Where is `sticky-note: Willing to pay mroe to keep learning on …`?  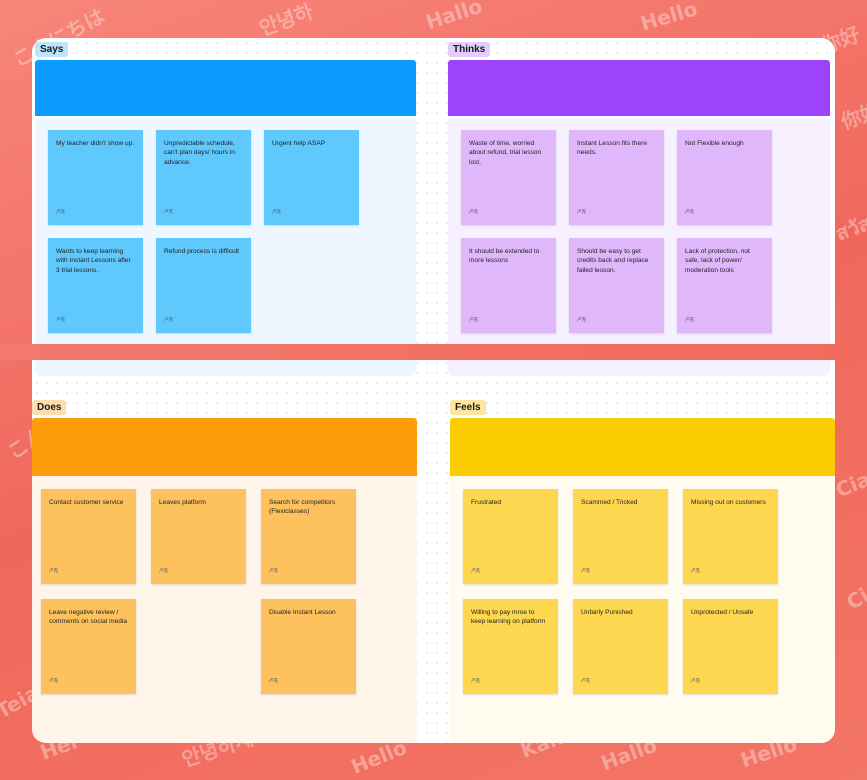
sticky-note: Willing to pay mroe to keep learning on … is located at coordinates (510, 646).